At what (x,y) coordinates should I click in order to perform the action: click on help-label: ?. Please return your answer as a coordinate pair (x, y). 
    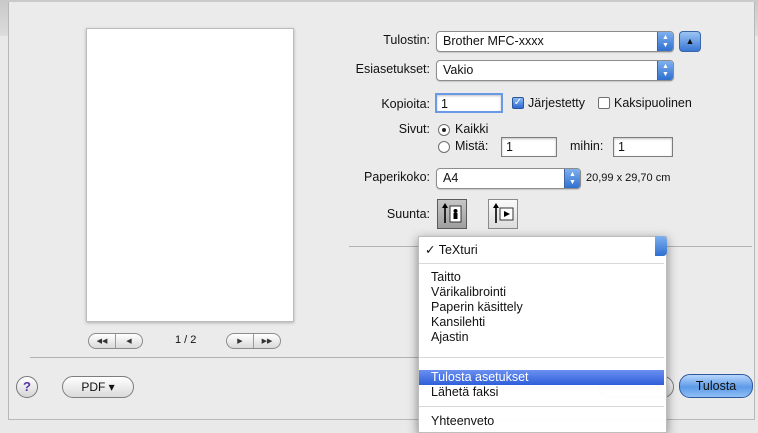
    Looking at the image, I should click on (27, 386).